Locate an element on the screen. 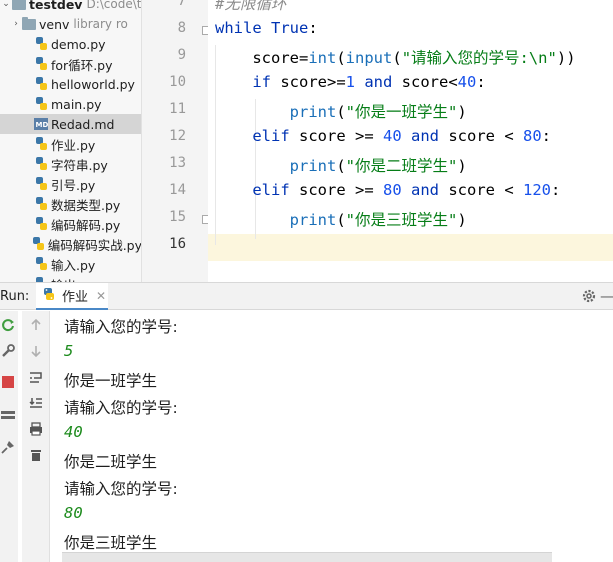 The height and width of the screenshot is (562, 613). line-number: 13 is located at coordinates (177, 163).